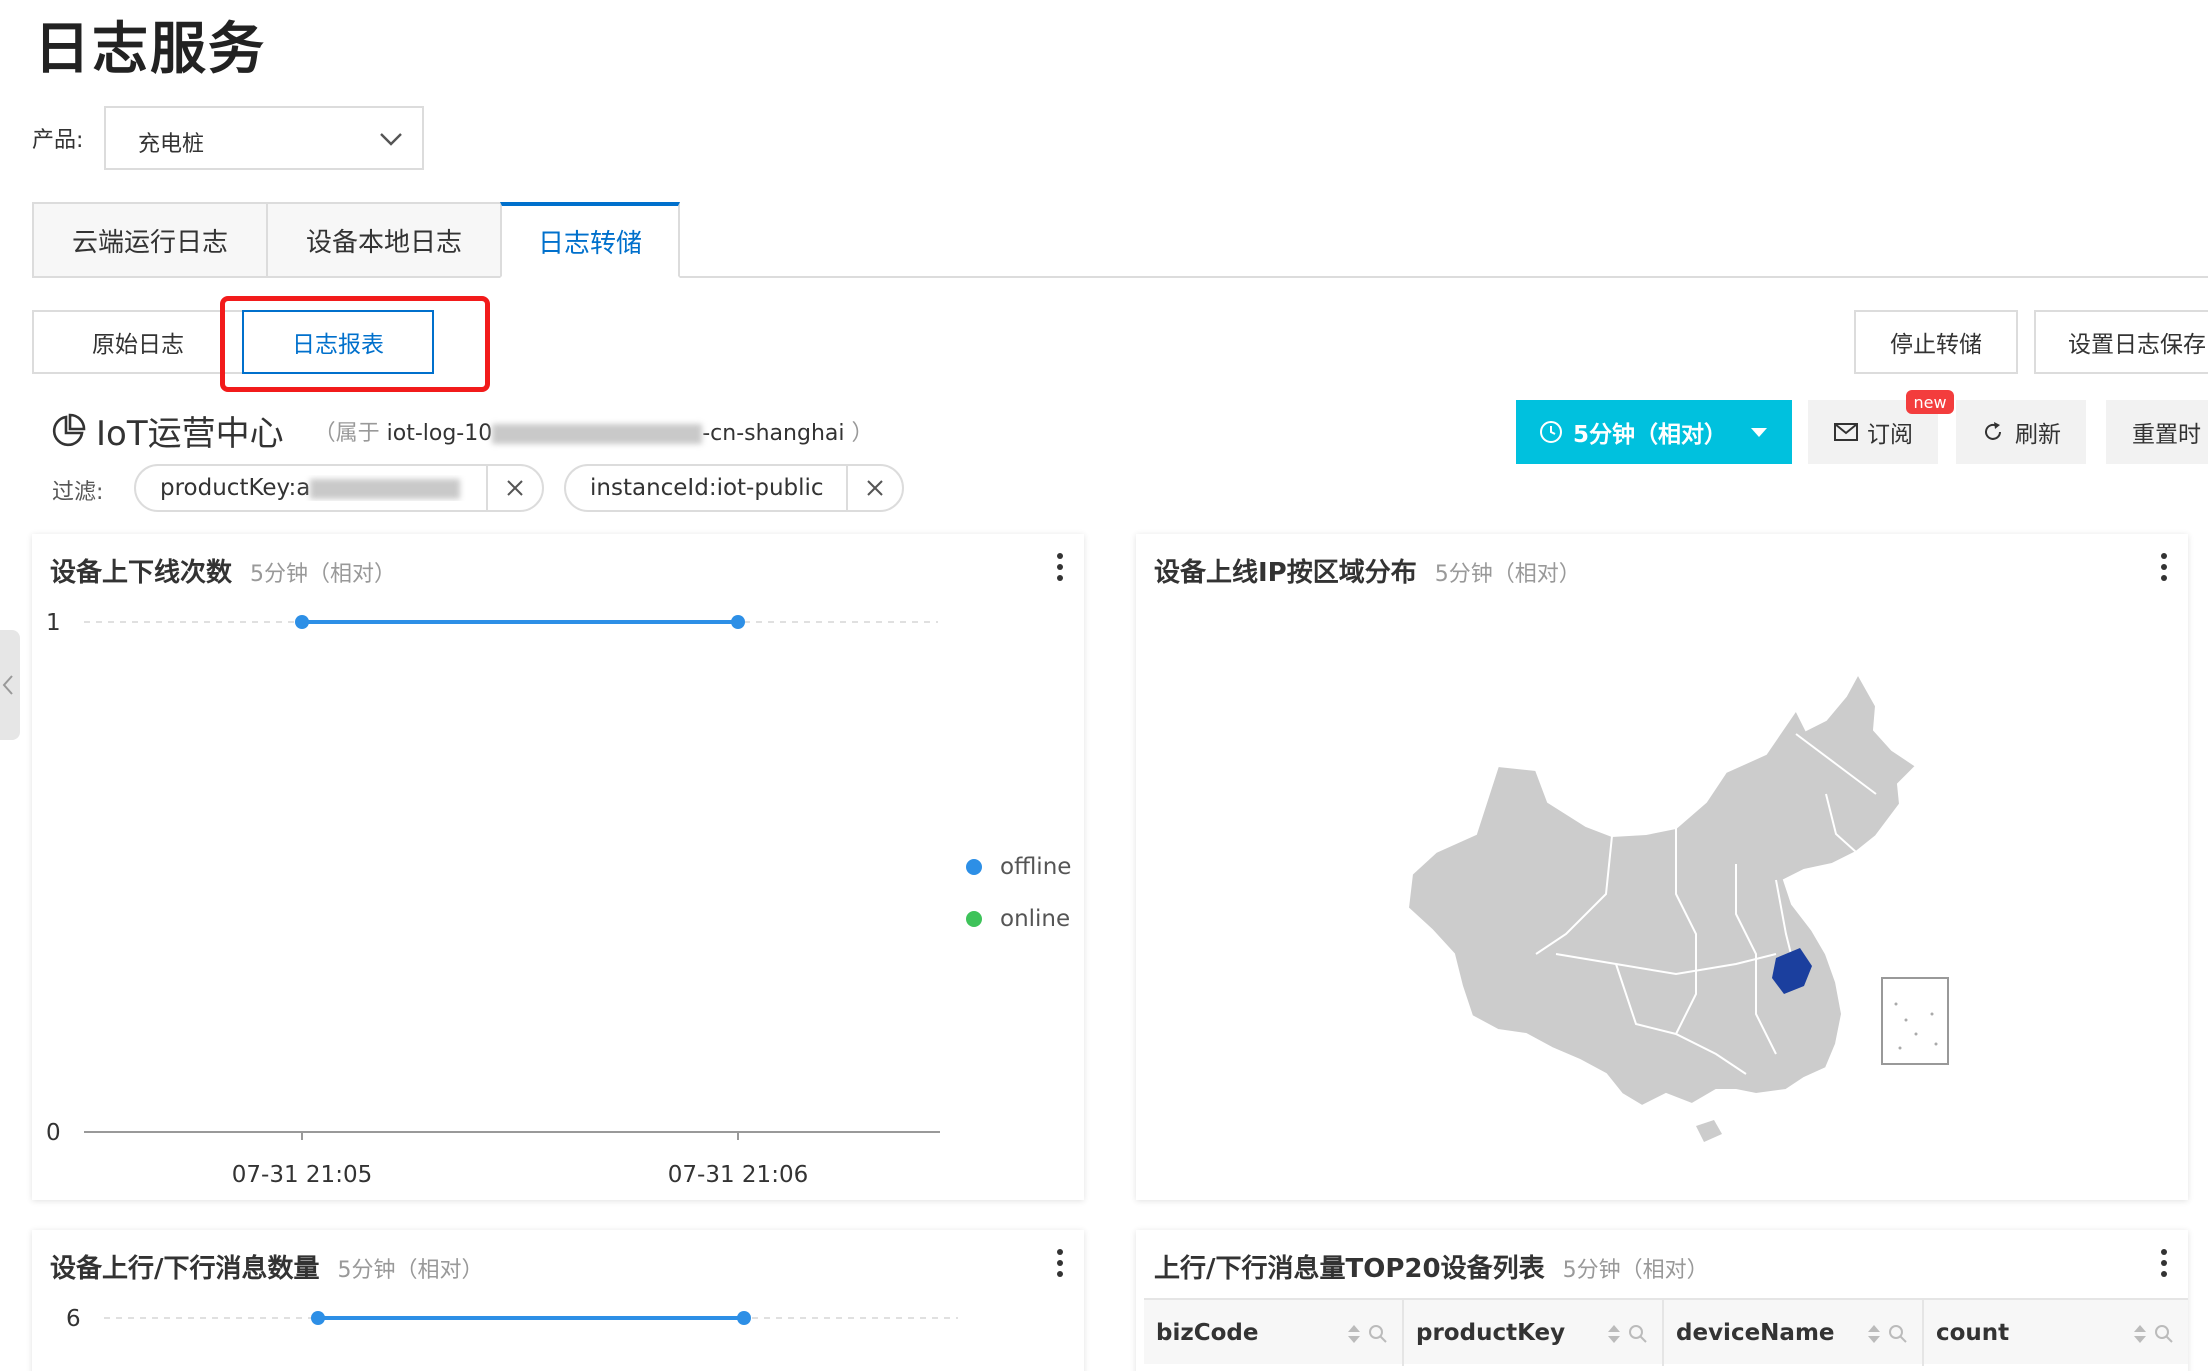 Image resolution: width=2208 pixels, height=1371 pixels. Describe the element at coordinates (2056, 1333) in the screenshot. I see `column-header-count: count` at that location.